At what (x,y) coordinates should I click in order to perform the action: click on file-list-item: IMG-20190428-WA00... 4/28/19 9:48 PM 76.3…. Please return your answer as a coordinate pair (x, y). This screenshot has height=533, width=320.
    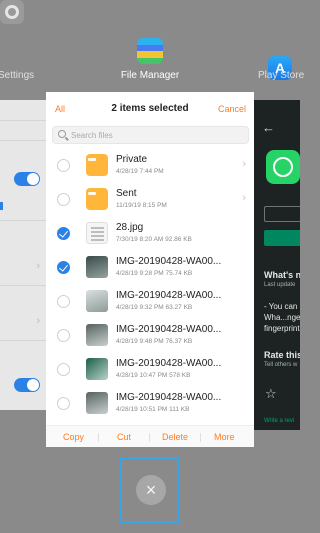
    Looking at the image, I should click on (150, 336).